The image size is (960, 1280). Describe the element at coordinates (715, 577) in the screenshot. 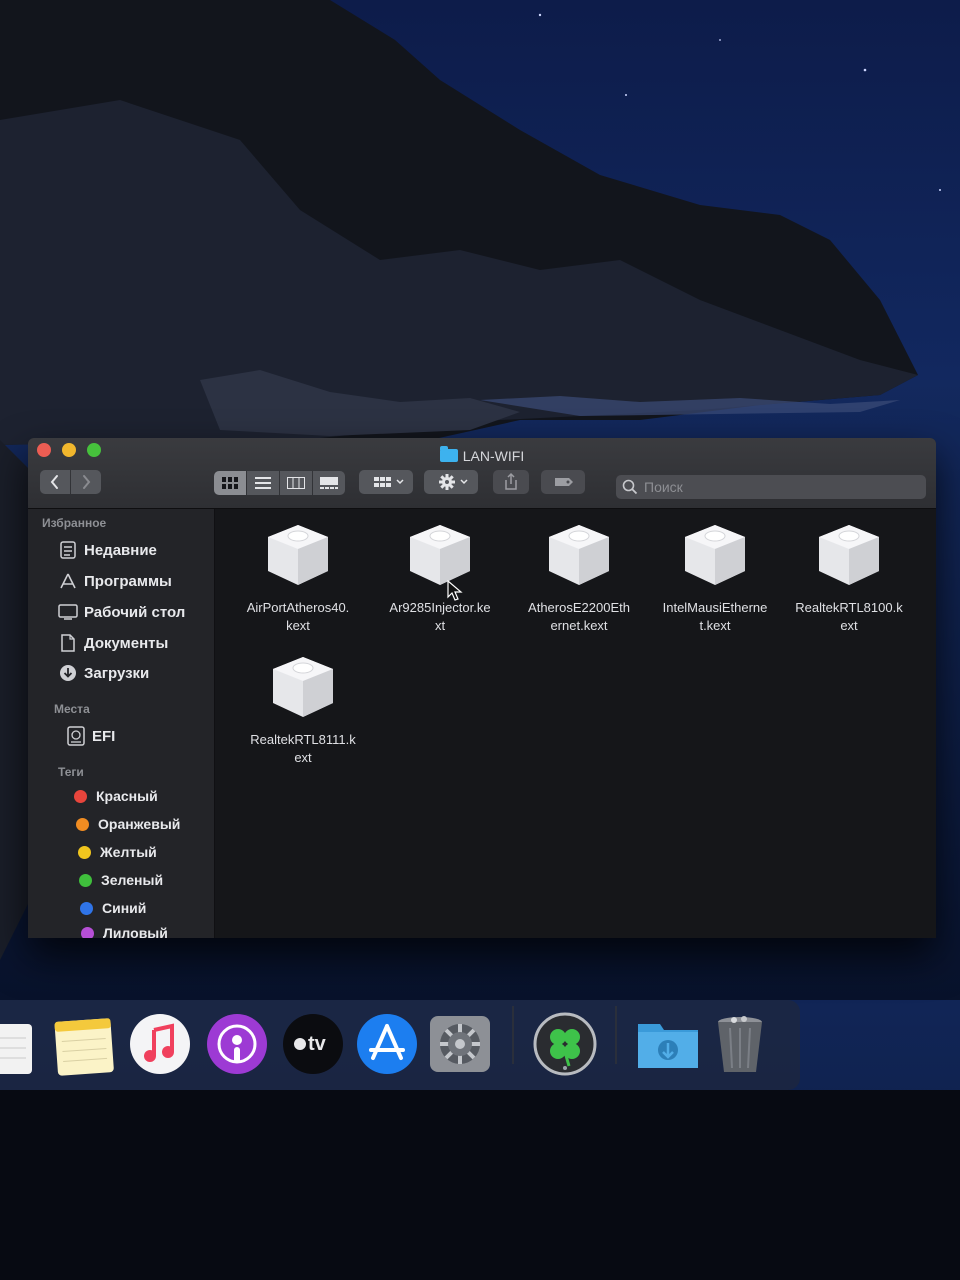

I see `file-item-intelmausiethernet: IntelMausiEtherne t.kext` at that location.